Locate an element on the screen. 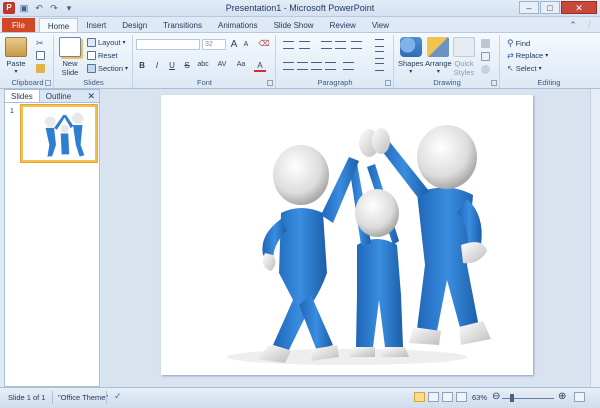 The image size is (600, 408). font-launcher-icon is located at coordinates (270, 83).